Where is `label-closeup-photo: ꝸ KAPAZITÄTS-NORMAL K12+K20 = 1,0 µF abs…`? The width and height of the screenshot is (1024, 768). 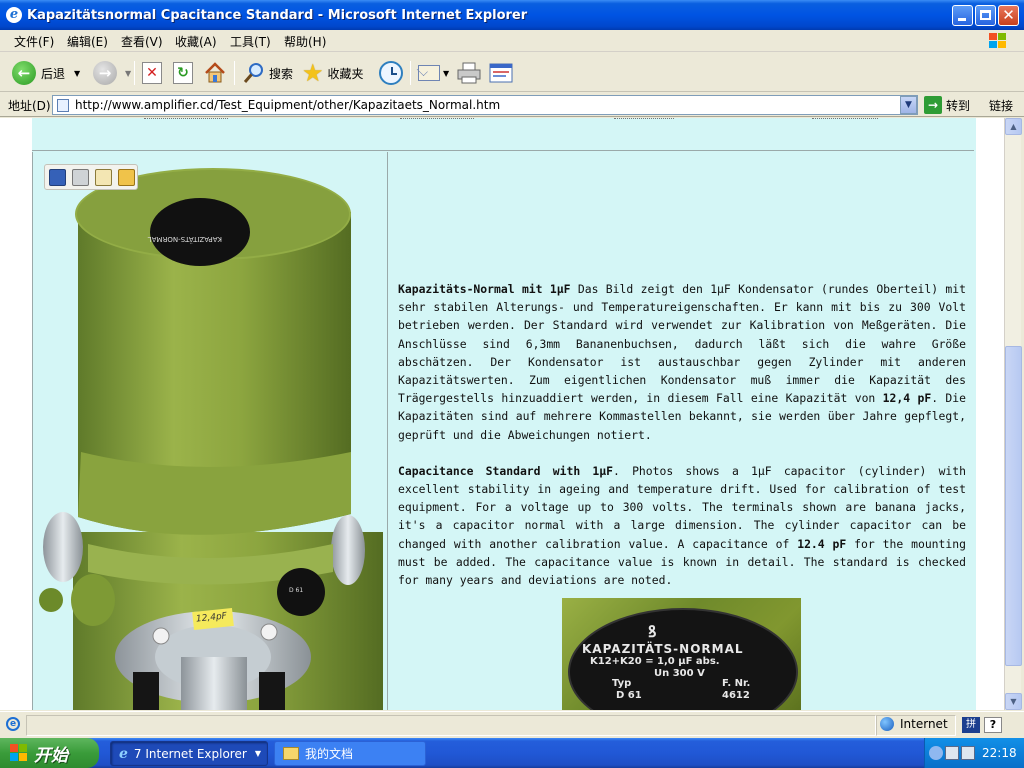 label-closeup-photo: ꝸ KAPAZITÄTS-NORMAL K12+K20 = 1,0 µF abs… is located at coordinates (681, 654).